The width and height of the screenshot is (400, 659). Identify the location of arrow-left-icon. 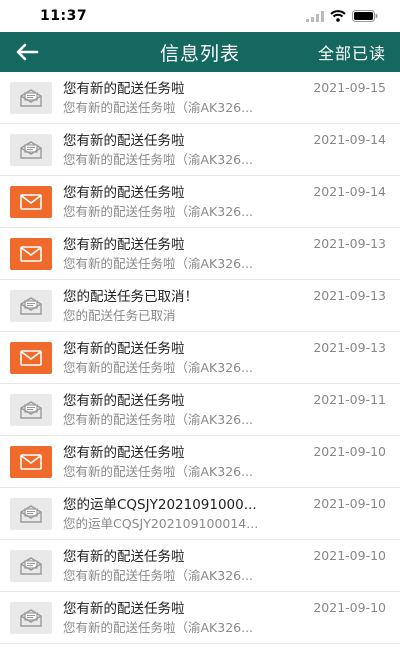
(27, 52).